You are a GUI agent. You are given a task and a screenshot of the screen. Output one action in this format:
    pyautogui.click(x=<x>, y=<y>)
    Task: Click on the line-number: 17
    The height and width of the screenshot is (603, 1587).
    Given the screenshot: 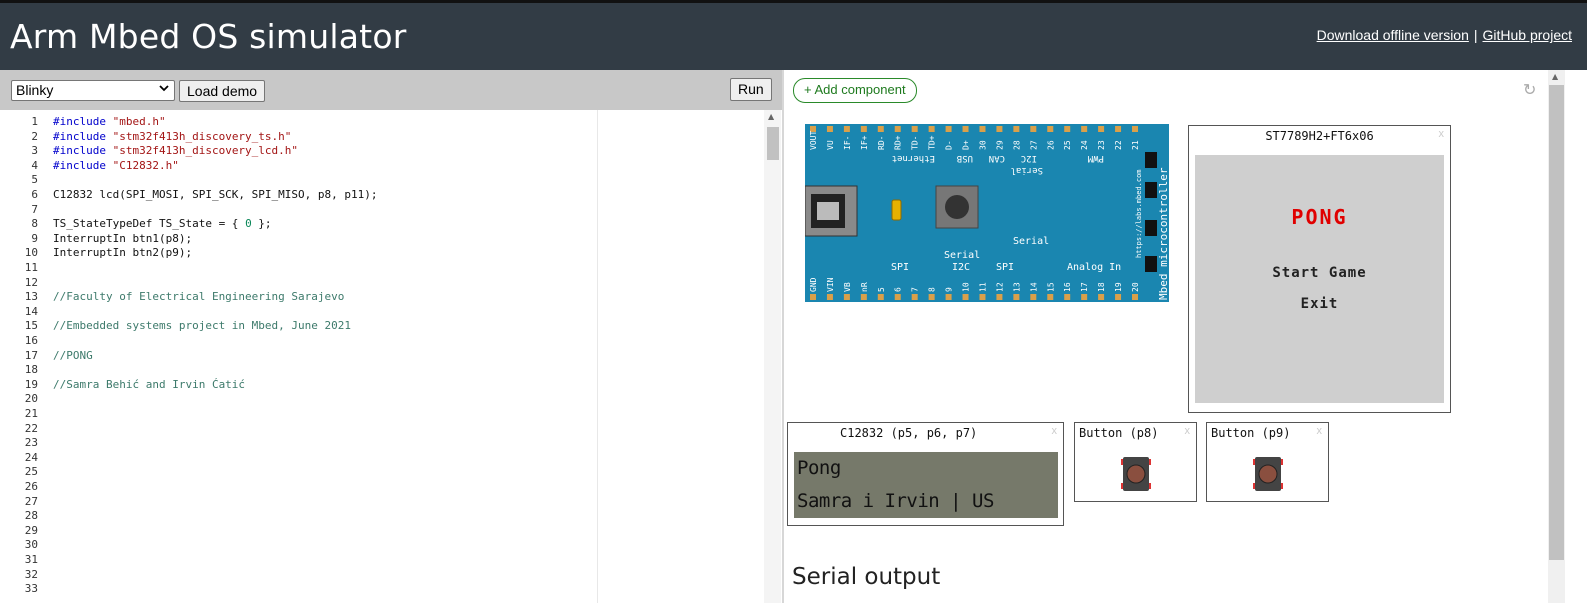 What is the action you would take?
    pyautogui.click(x=31, y=355)
    